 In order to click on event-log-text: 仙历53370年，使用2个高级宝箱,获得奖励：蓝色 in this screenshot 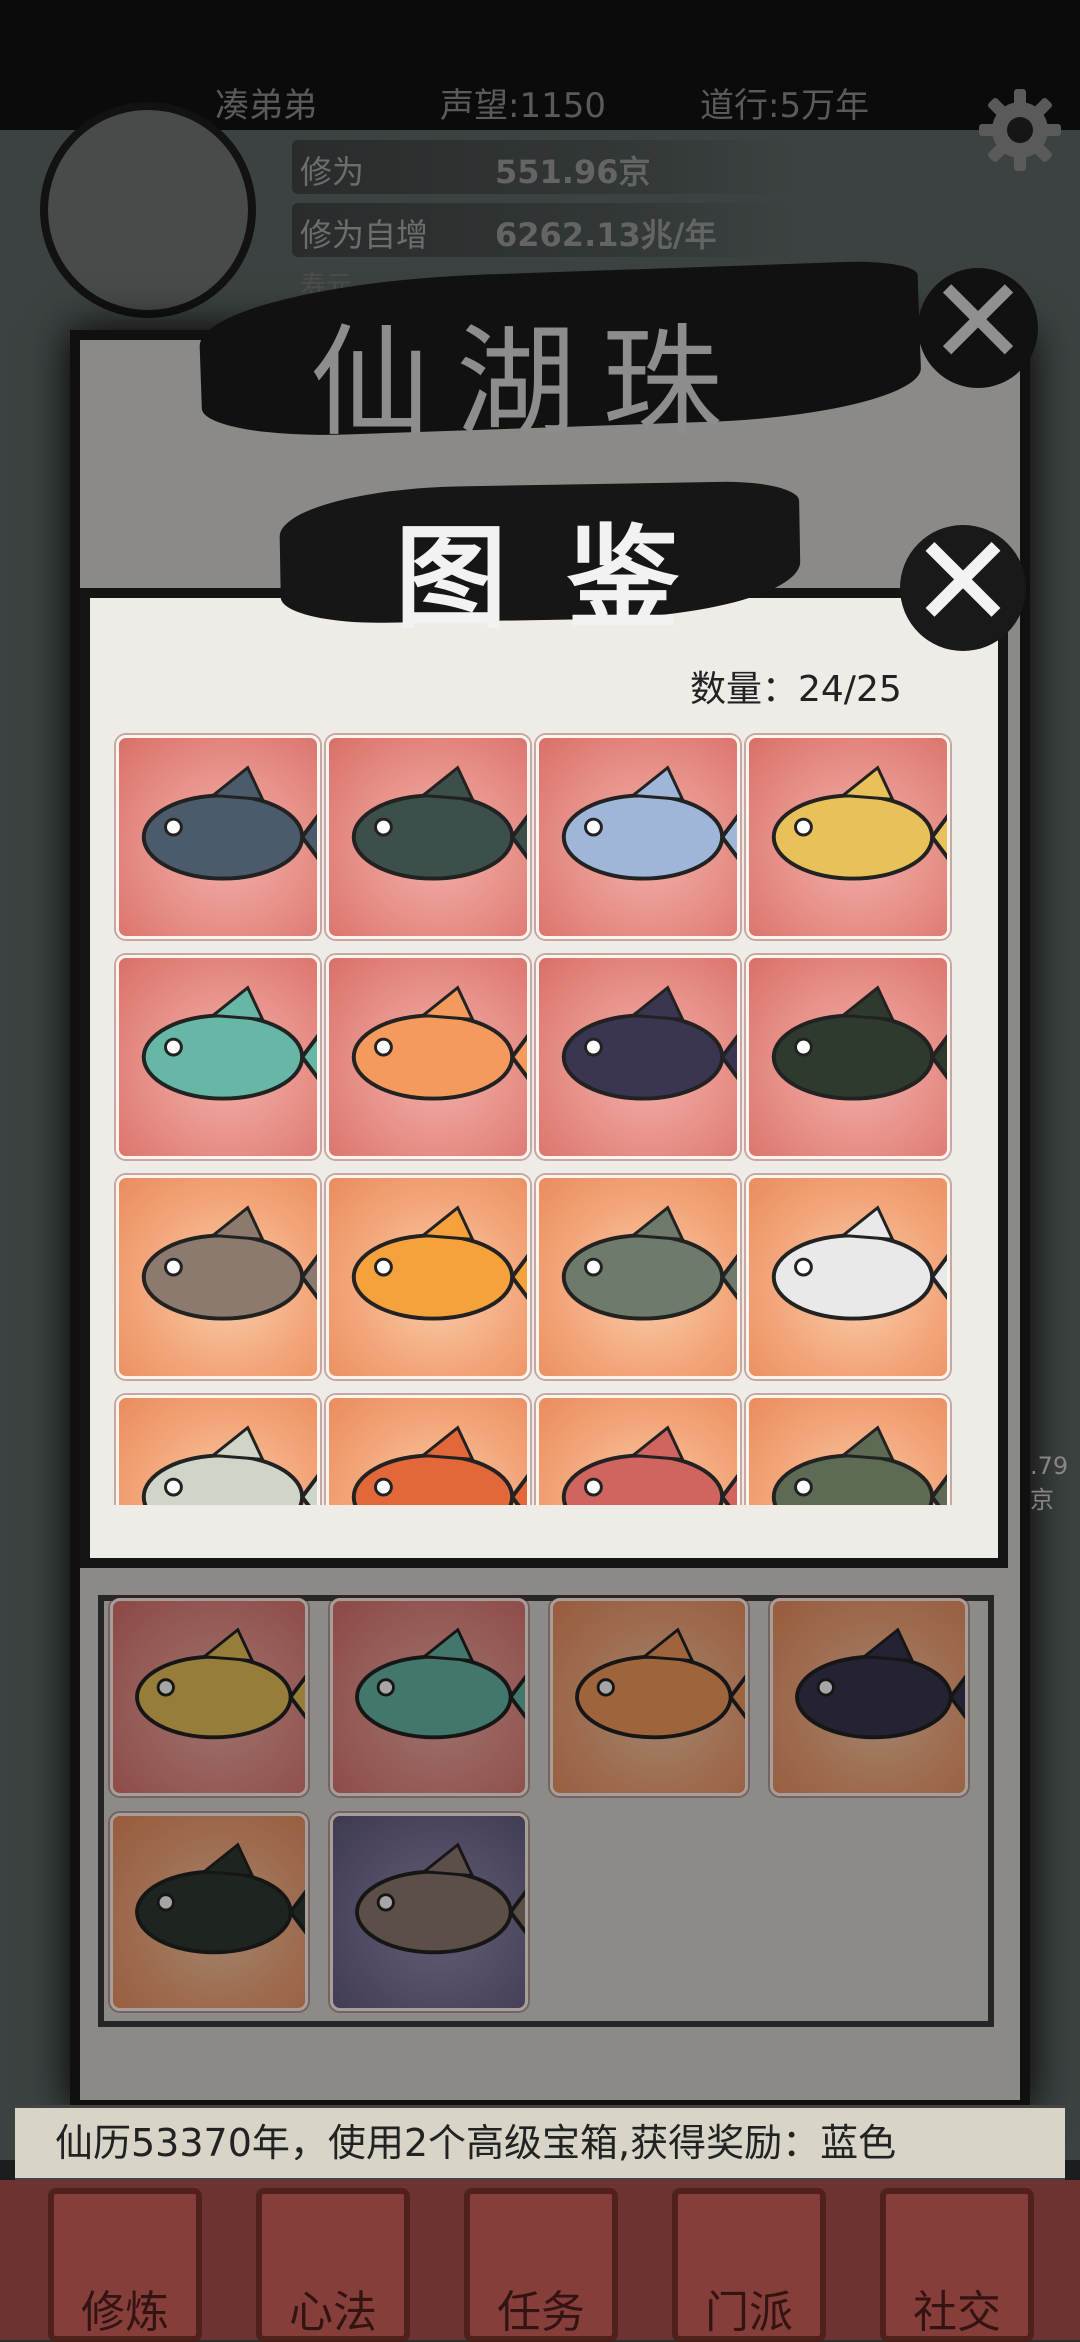, I will do `click(476, 2143)`.